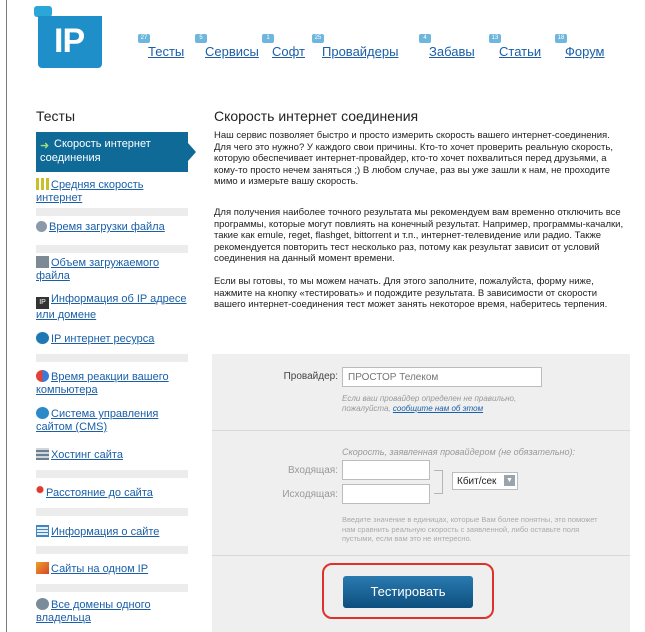 Image resolution: width=645 pixels, height=632 pixels. Describe the element at coordinates (112, 455) in the screenshot. I see `sidebar-item-hosting: Хостинг сайта` at that location.